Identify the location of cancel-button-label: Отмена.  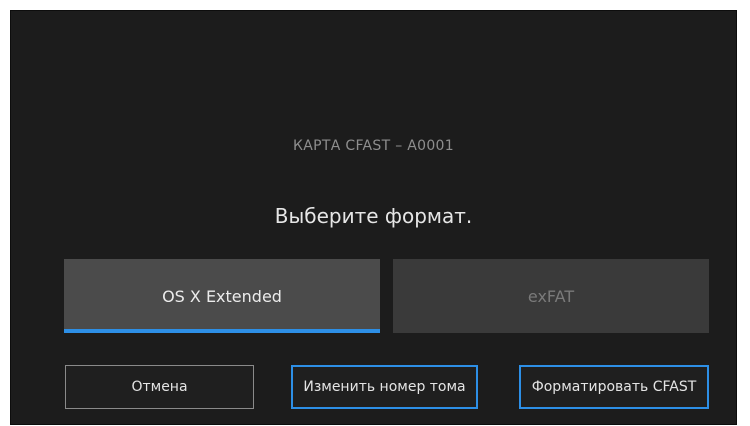
(159, 387).